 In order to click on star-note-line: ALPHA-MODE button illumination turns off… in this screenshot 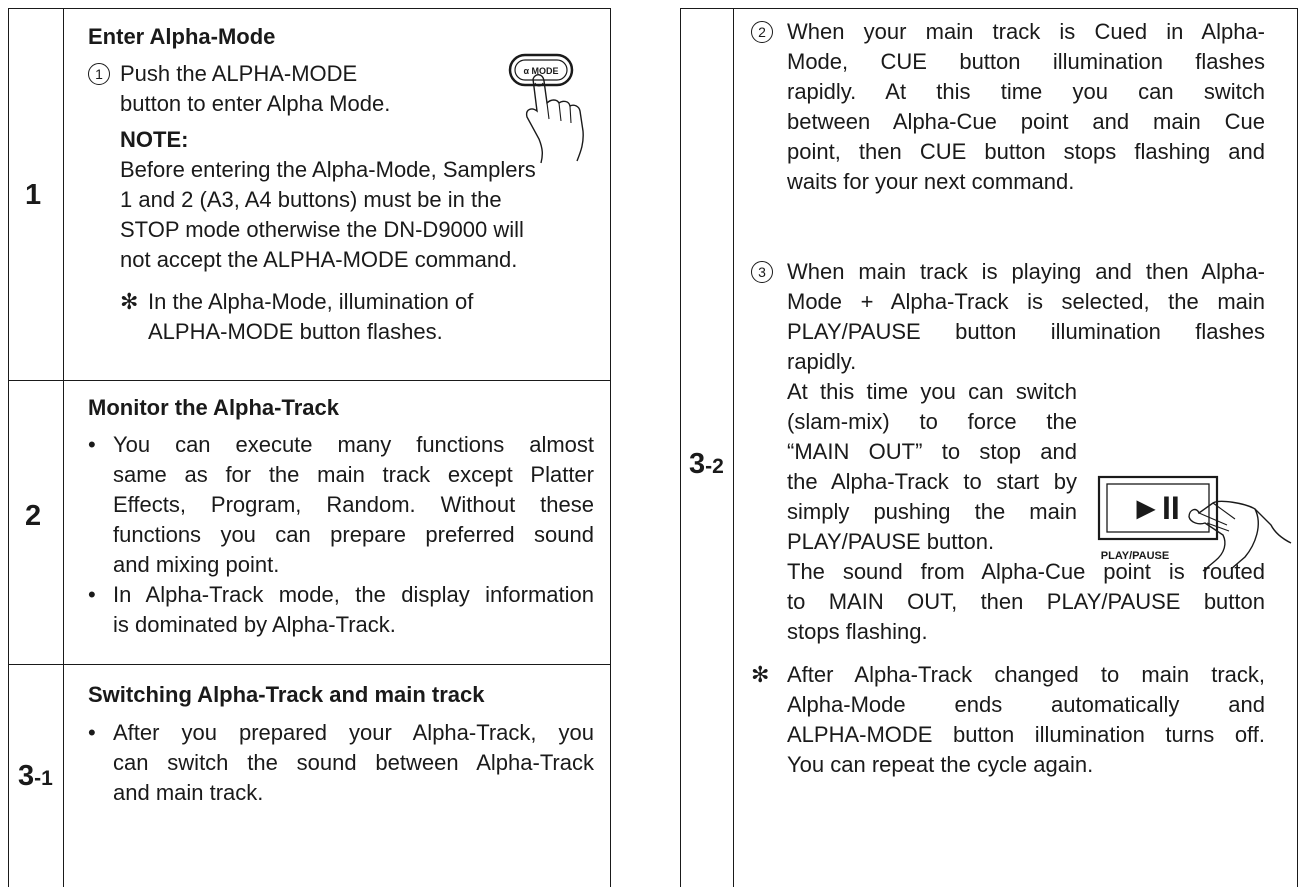, I will do `click(1026, 734)`.